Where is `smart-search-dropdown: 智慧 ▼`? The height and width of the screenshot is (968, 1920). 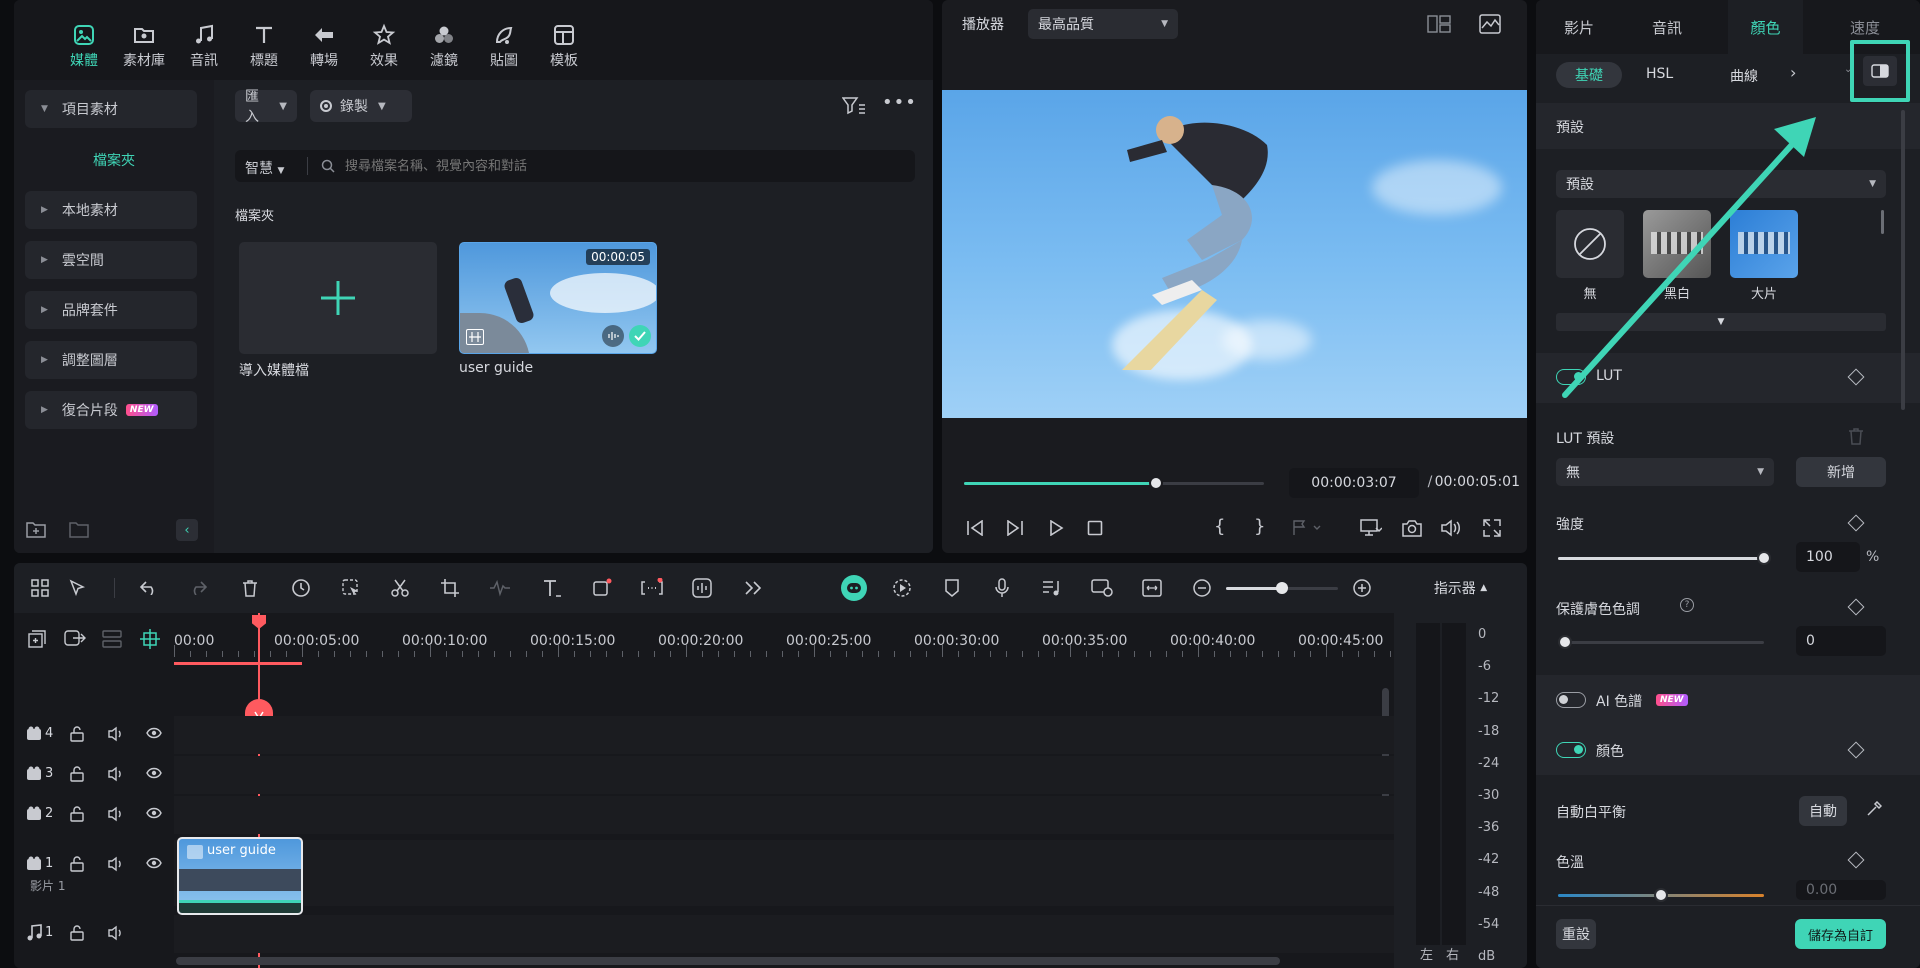 smart-search-dropdown: 智慧 ▼ is located at coordinates (264, 168).